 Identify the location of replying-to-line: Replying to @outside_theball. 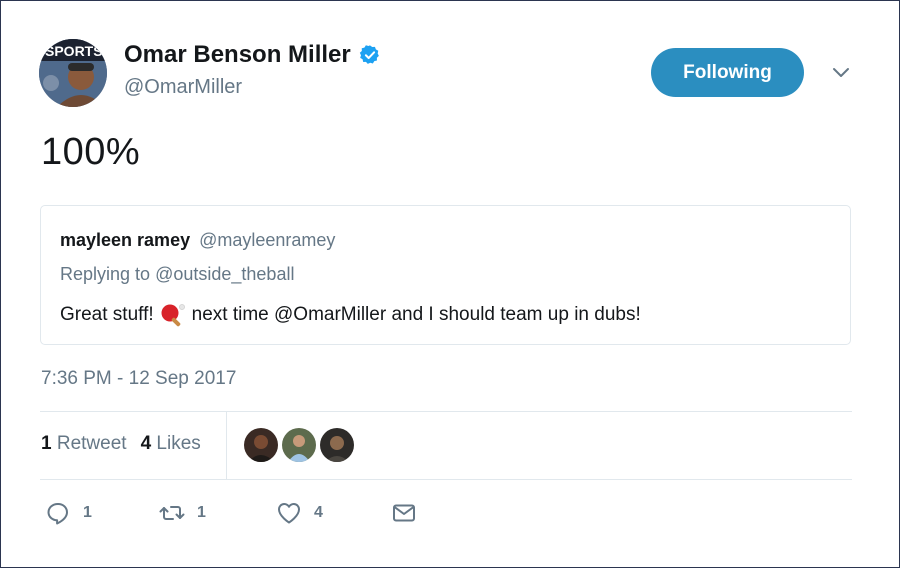
(177, 274).